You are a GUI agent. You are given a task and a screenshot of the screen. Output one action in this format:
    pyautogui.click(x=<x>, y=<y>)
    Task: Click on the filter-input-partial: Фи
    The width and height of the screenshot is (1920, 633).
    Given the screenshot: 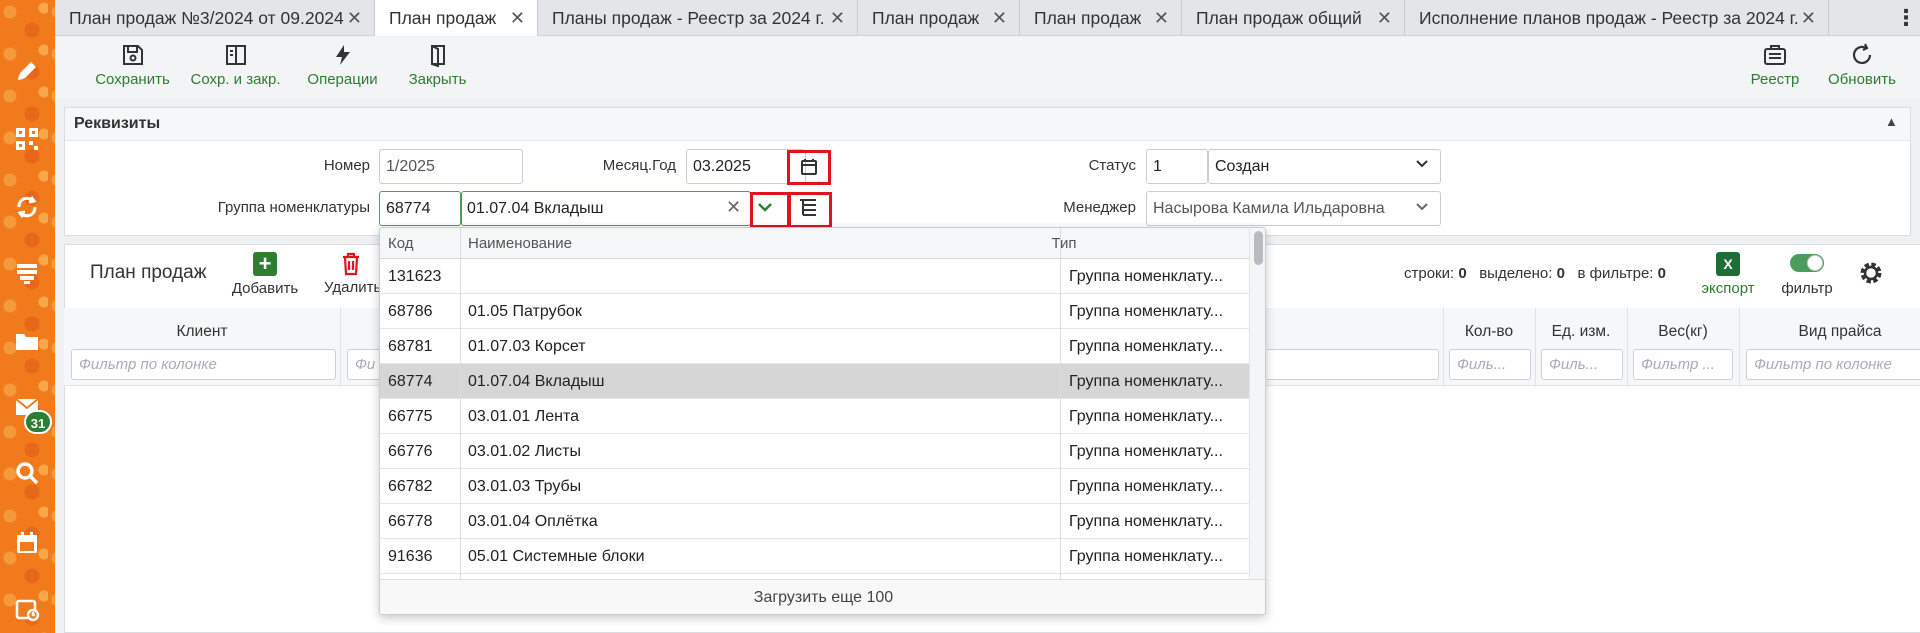 What is the action you would take?
    pyautogui.click(x=365, y=364)
    